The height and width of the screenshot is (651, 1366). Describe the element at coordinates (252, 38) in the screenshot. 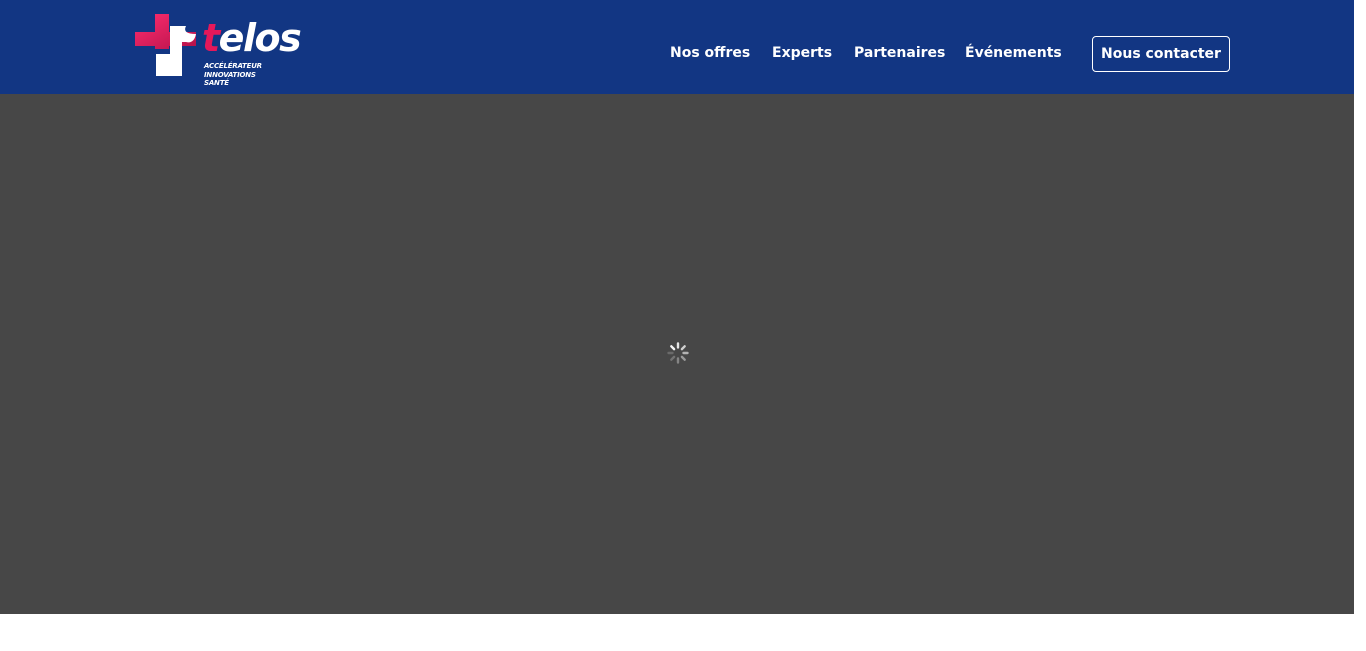

I see `brand-wordmark: telos` at that location.